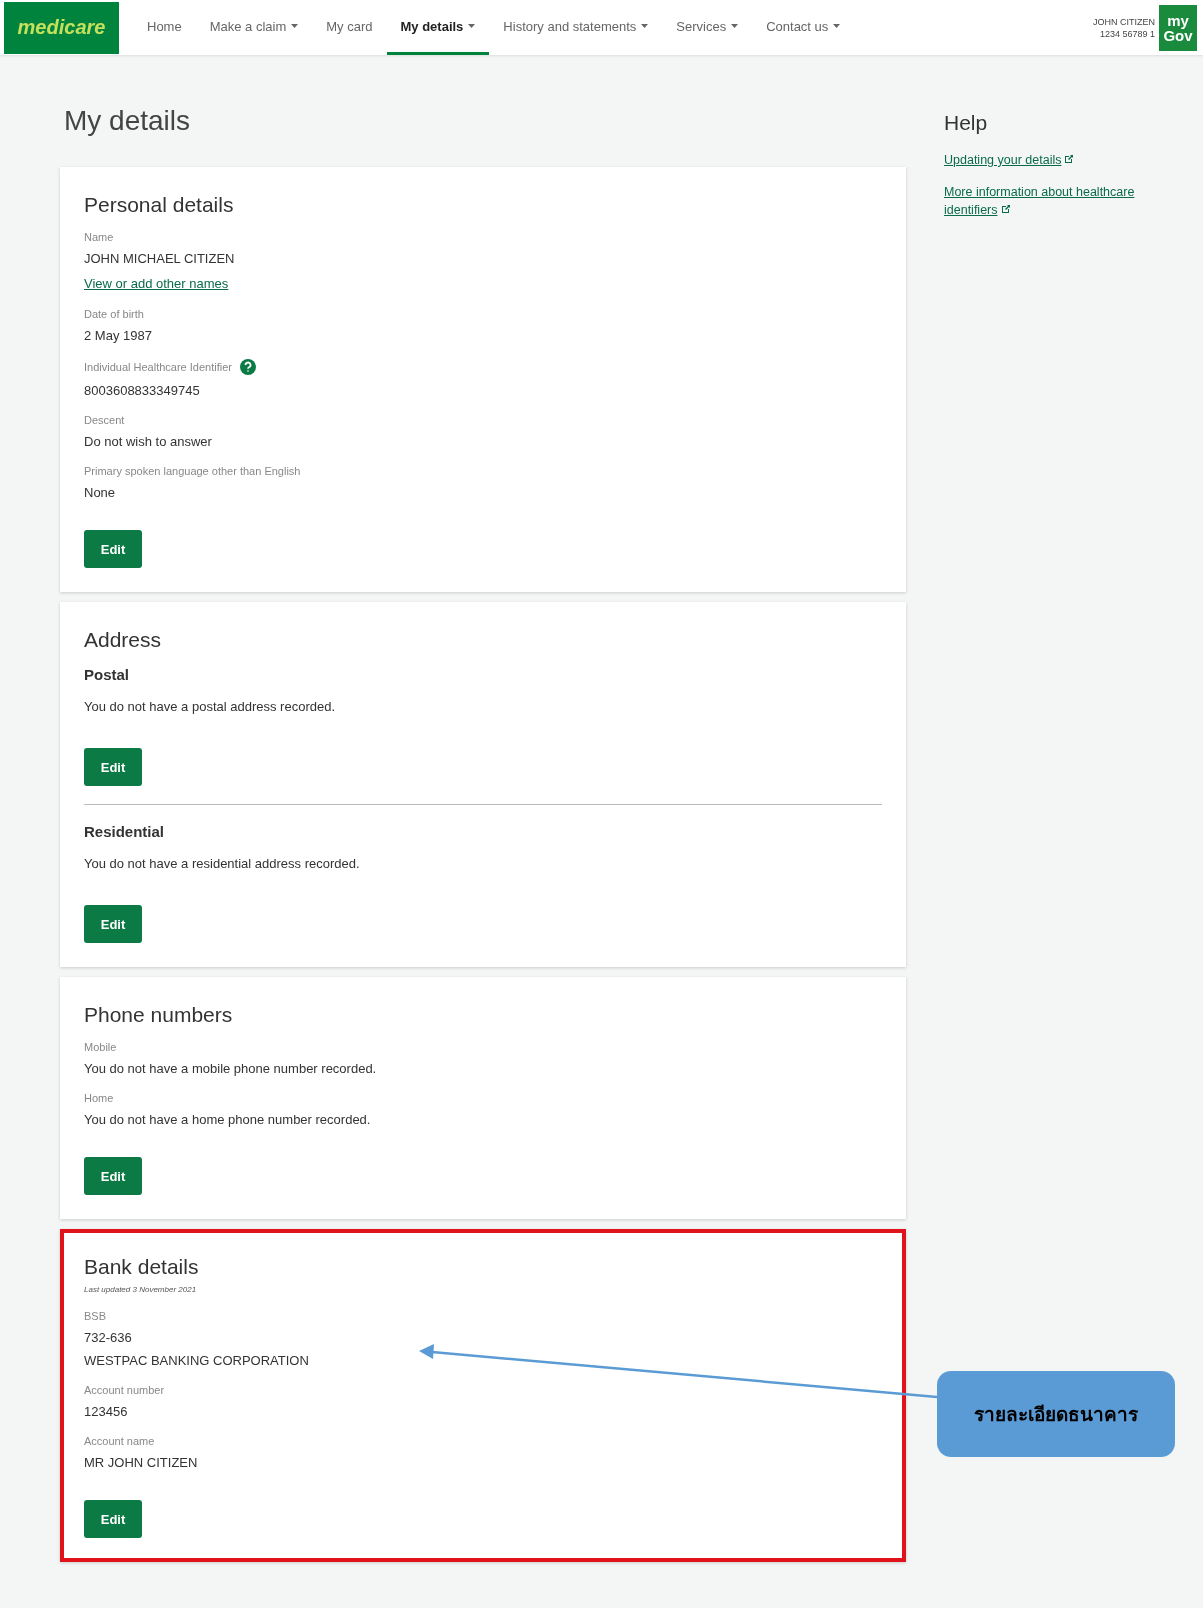 Image resolution: width=1203 pixels, height=1608 pixels. What do you see at coordinates (1059, 160) in the screenshot?
I see `help-link: Updating your details` at bounding box center [1059, 160].